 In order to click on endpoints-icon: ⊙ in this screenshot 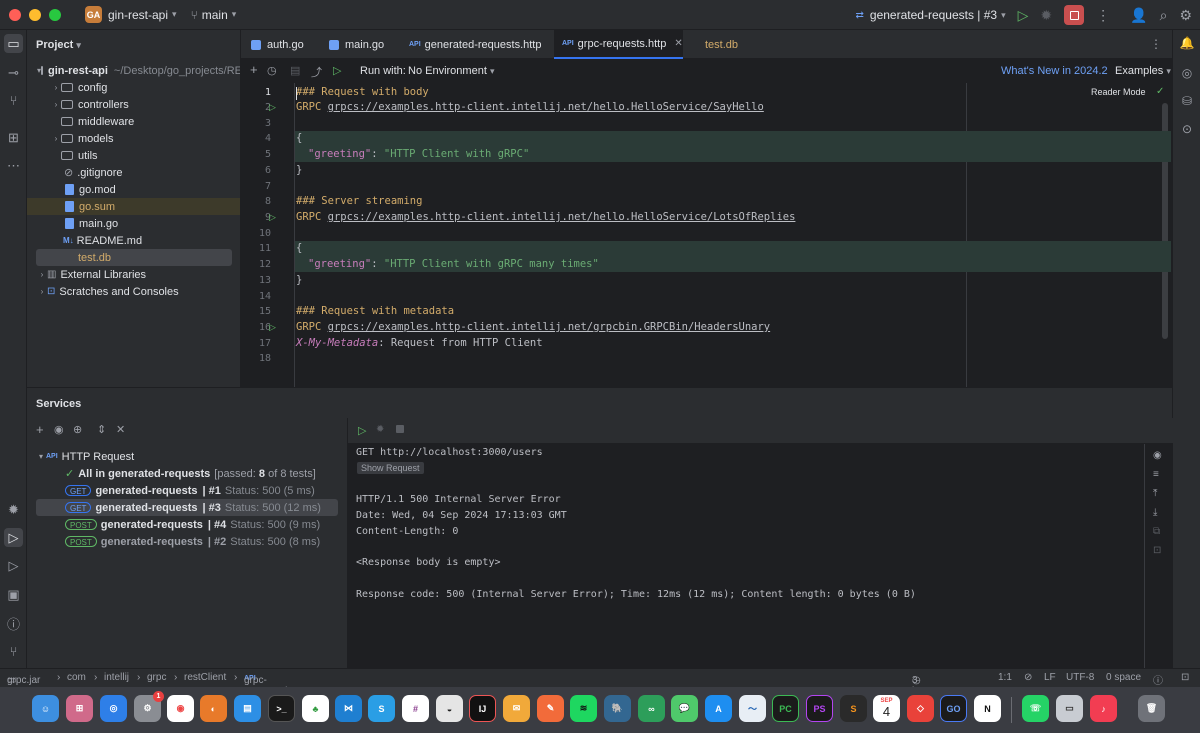, I will do `click(1187, 129)`.